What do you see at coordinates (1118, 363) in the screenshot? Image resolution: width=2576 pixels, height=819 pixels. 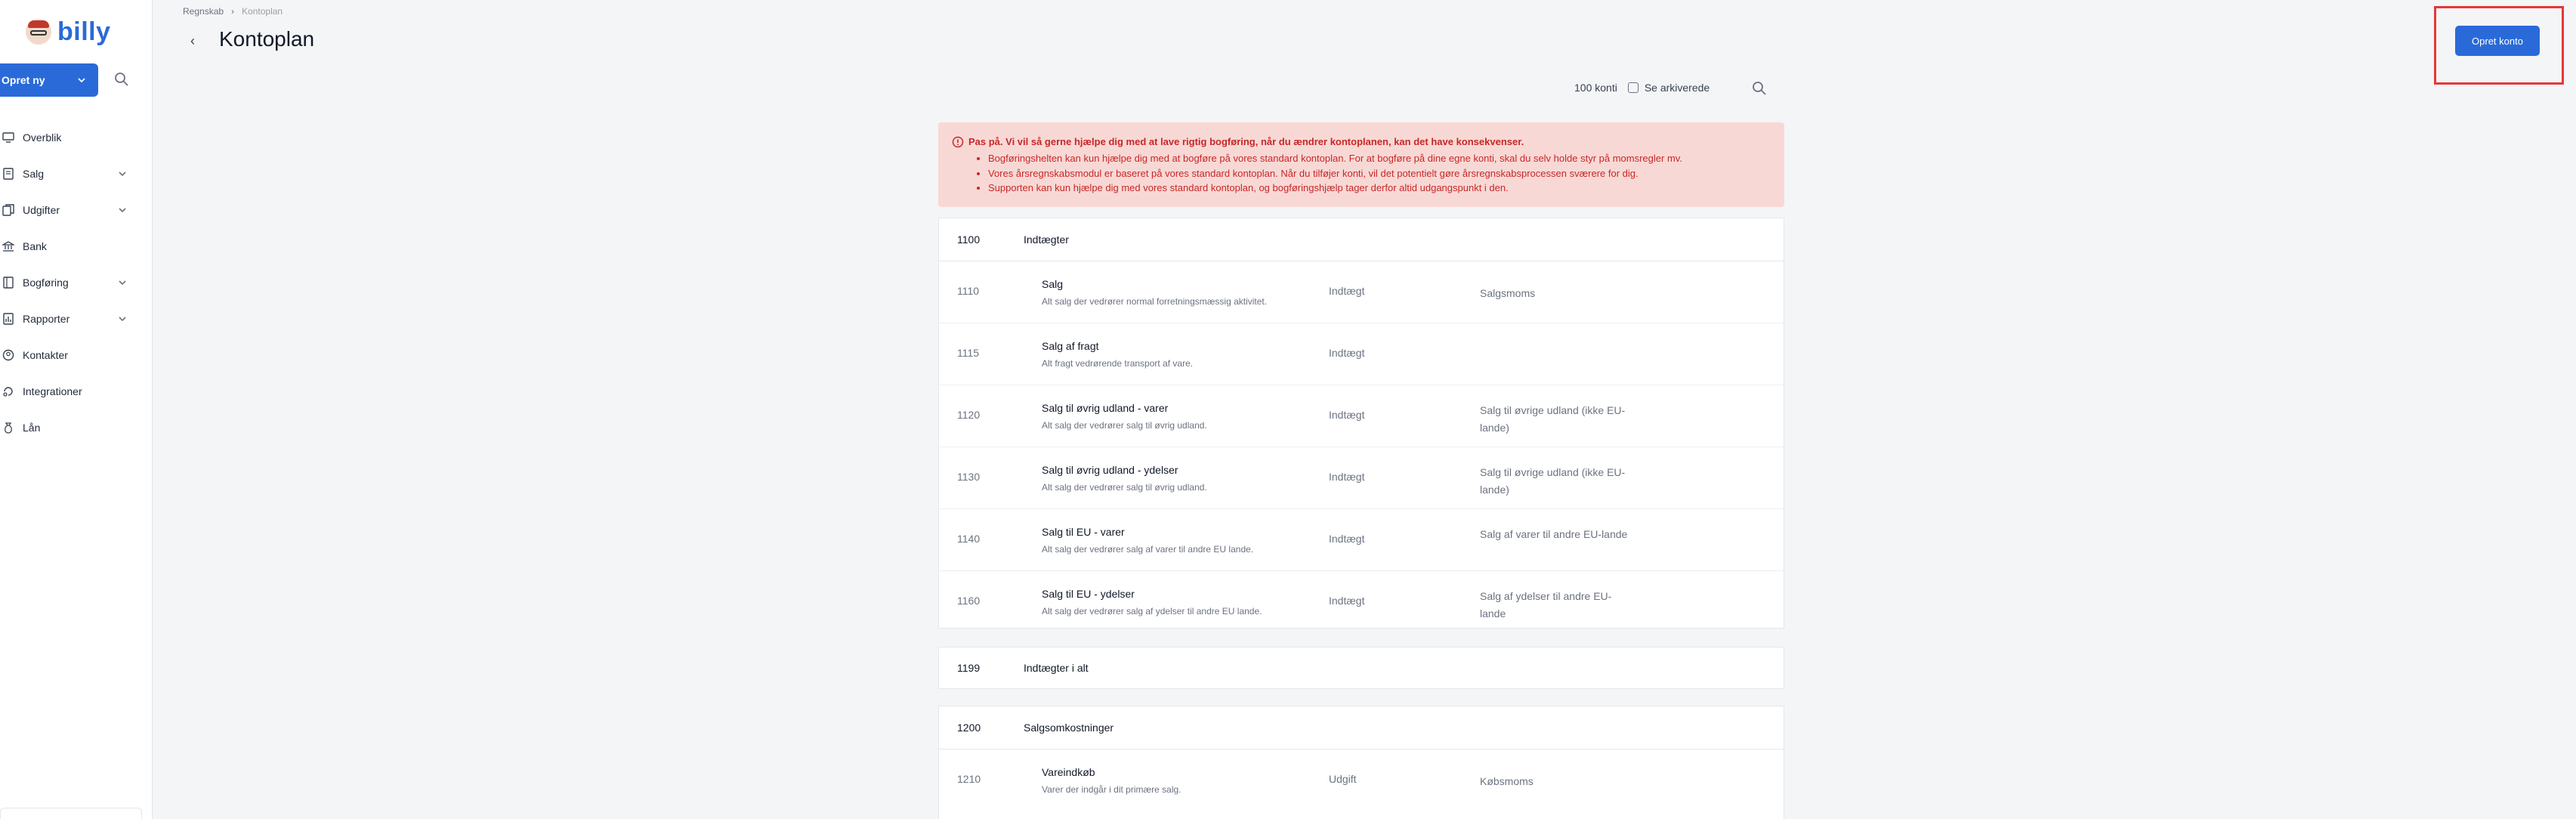 I see `account-description: Alt fragt vedrørende transport af vare.` at bounding box center [1118, 363].